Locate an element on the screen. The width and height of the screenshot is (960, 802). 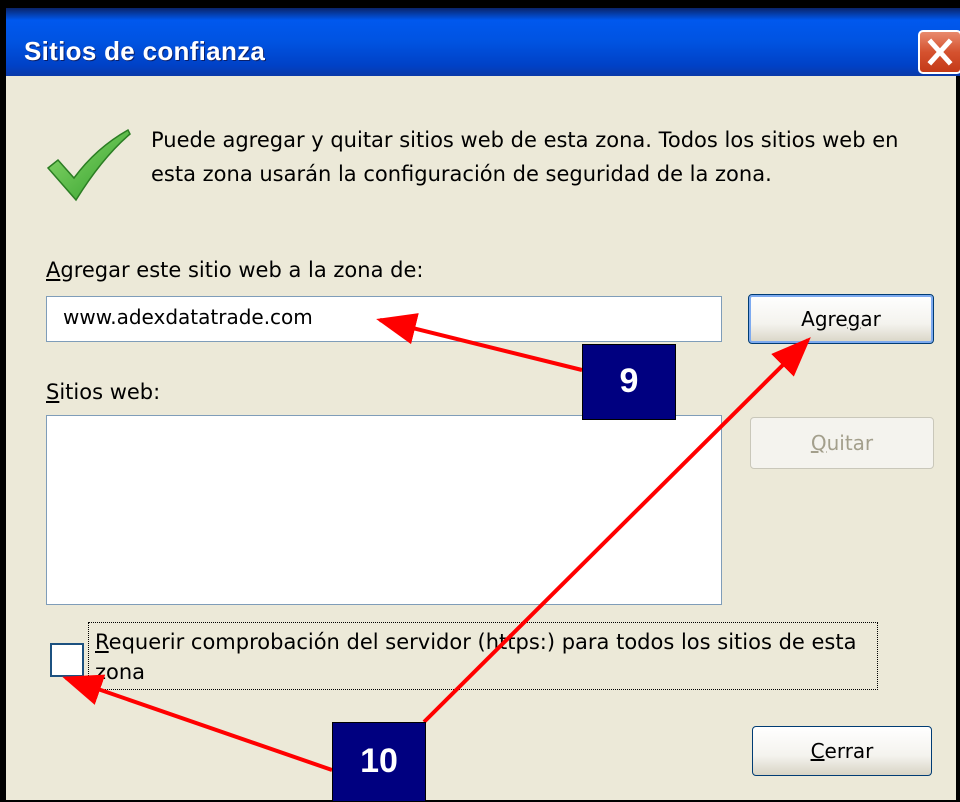
title-bar: Sitios de confianza is located at coordinates (483, 42).